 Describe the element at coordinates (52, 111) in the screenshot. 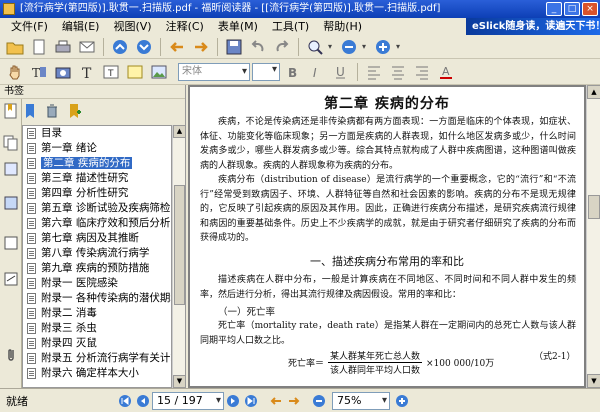

I see `delete-bookmark-icon` at that location.